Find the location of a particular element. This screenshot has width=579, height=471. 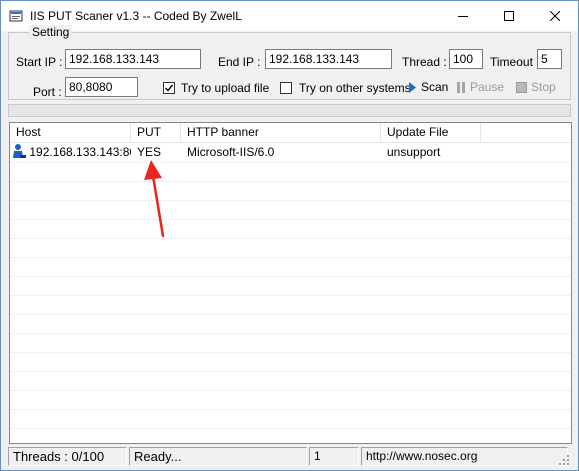

count-status: 1 is located at coordinates (334, 456).